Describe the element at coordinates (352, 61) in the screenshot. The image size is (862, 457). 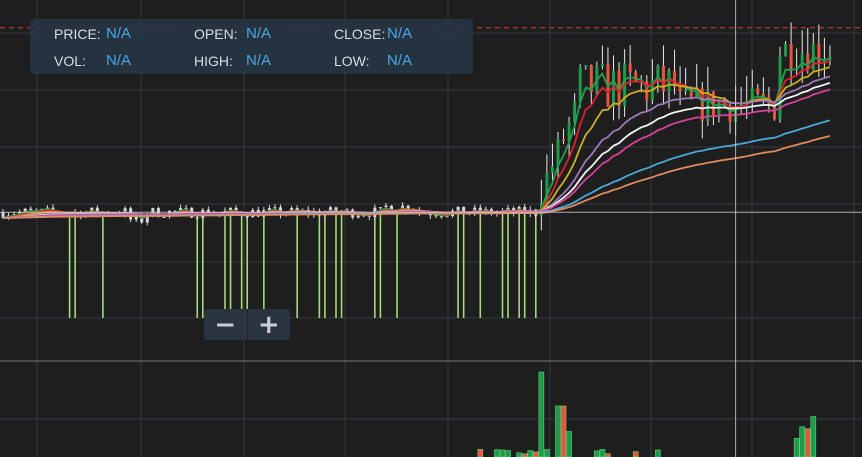
I see `low-label: LOW:` at that location.